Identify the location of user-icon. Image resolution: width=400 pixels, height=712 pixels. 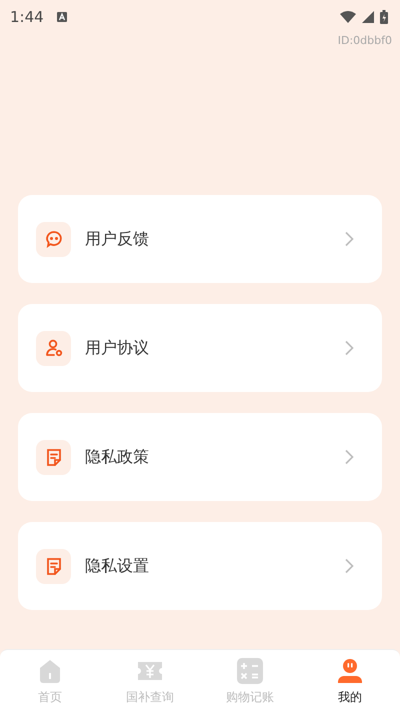
(53, 348).